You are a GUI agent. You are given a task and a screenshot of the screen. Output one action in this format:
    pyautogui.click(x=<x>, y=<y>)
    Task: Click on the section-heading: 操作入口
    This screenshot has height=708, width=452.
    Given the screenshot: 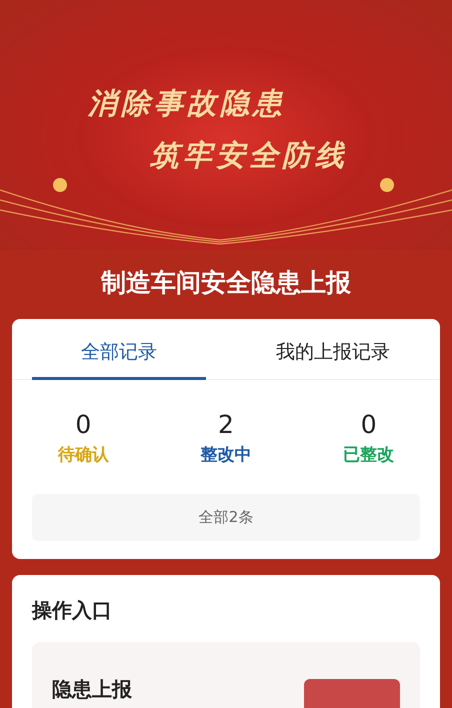 What is the action you would take?
    pyautogui.click(x=71, y=610)
    